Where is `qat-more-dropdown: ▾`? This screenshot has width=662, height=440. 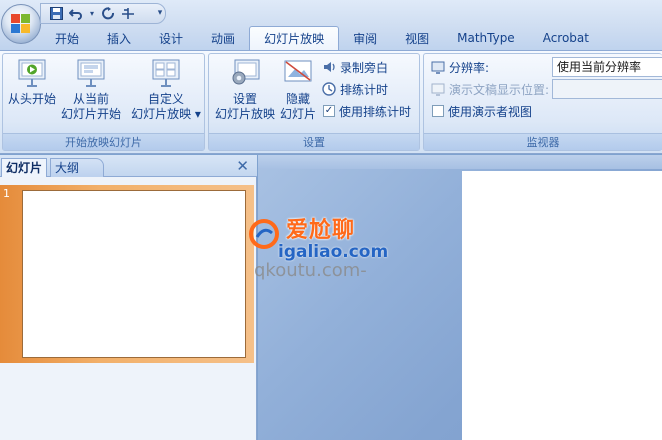 qat-more-dropdown: ▾ is located at coordinates (160, 13).